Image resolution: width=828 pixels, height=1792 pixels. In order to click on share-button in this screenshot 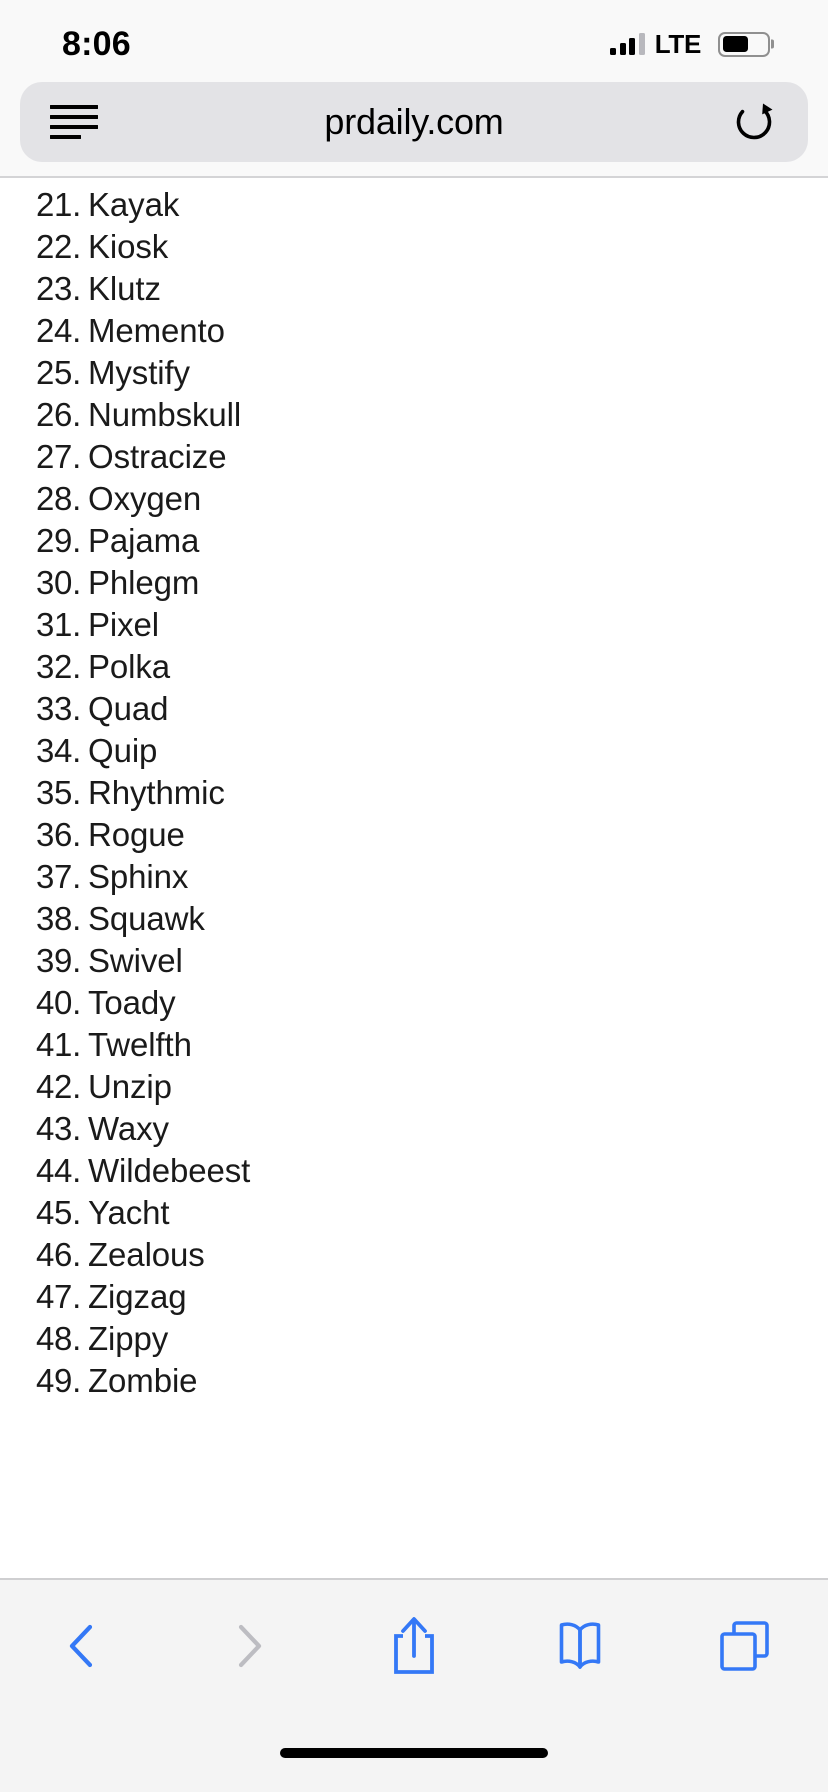, I will do `click(414, 1646)`.